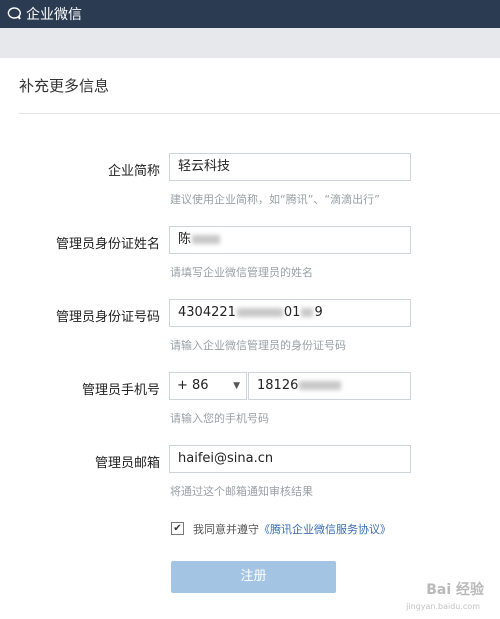 The image size is (500, 619). Describe the element at coordinates (278, 385) in the screenshot. I see `admin-phone-value: 18126` at that location.